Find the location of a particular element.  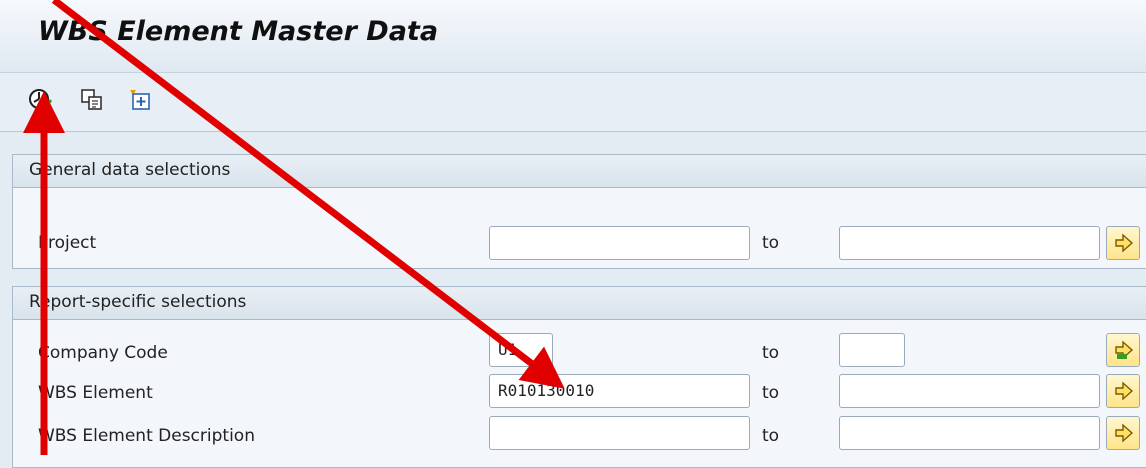

wbs-element-description-multiple-selection-button is located at coordinates (1123, 433).